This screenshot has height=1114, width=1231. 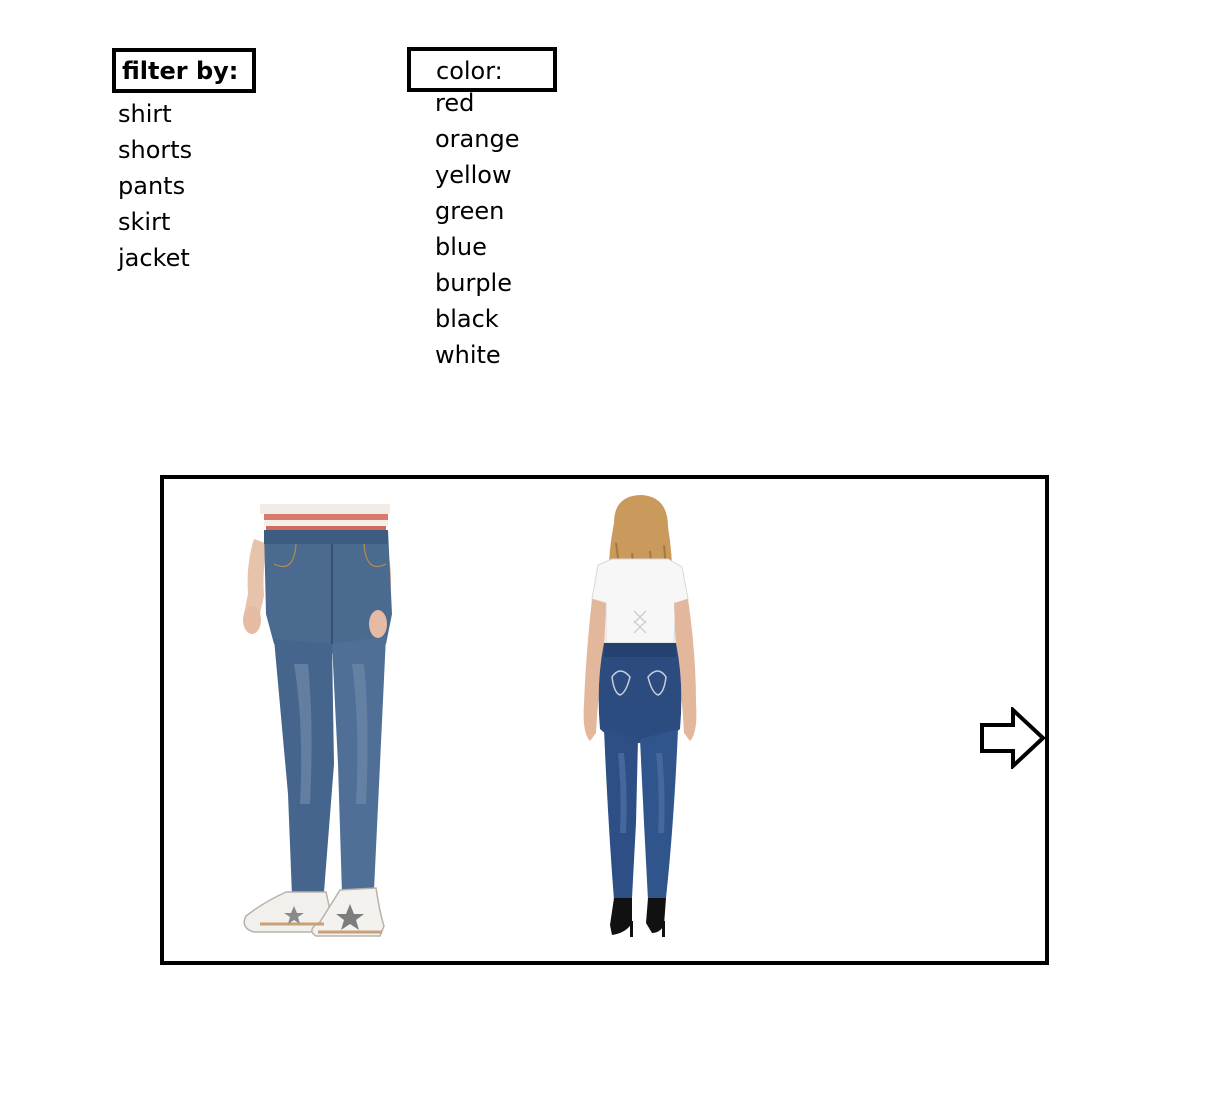 I want to click on product-photo-men-jeans, so click(x=324, y=731).